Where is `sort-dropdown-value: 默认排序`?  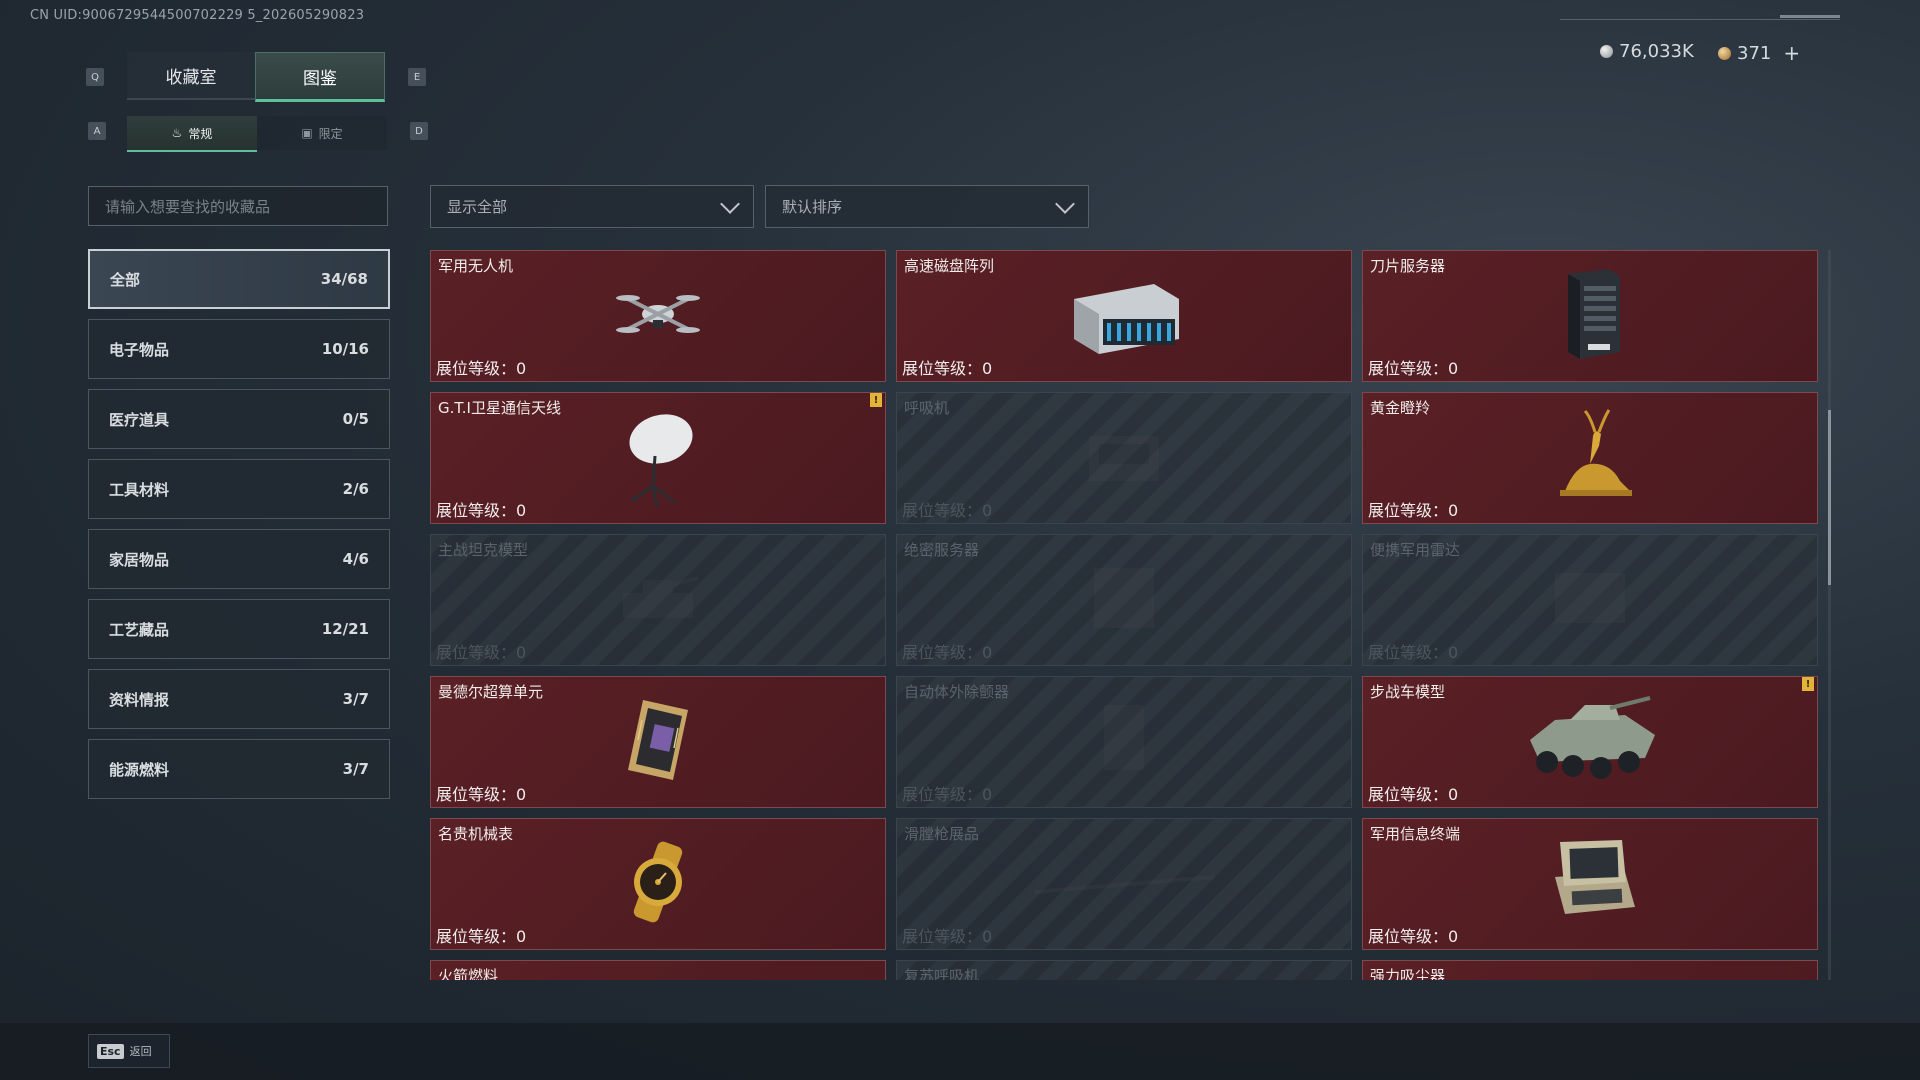
sort-dropdown-value: 默认排序 is located at coordinates (812, 207).